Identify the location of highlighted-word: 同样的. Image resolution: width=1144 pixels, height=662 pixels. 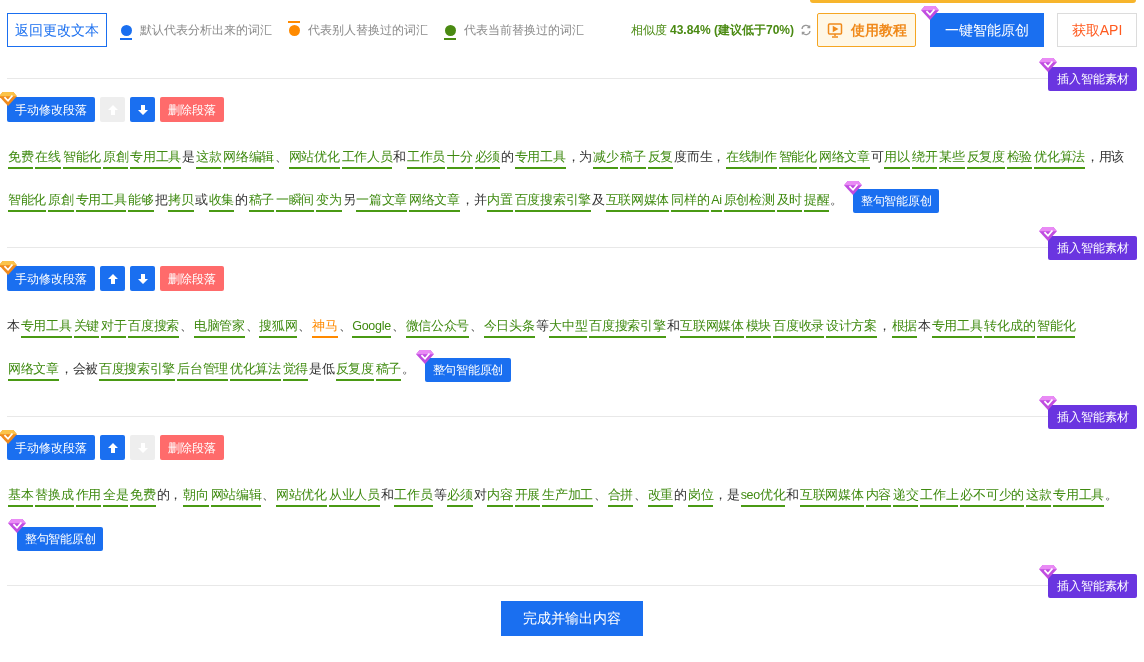
(690, 202).